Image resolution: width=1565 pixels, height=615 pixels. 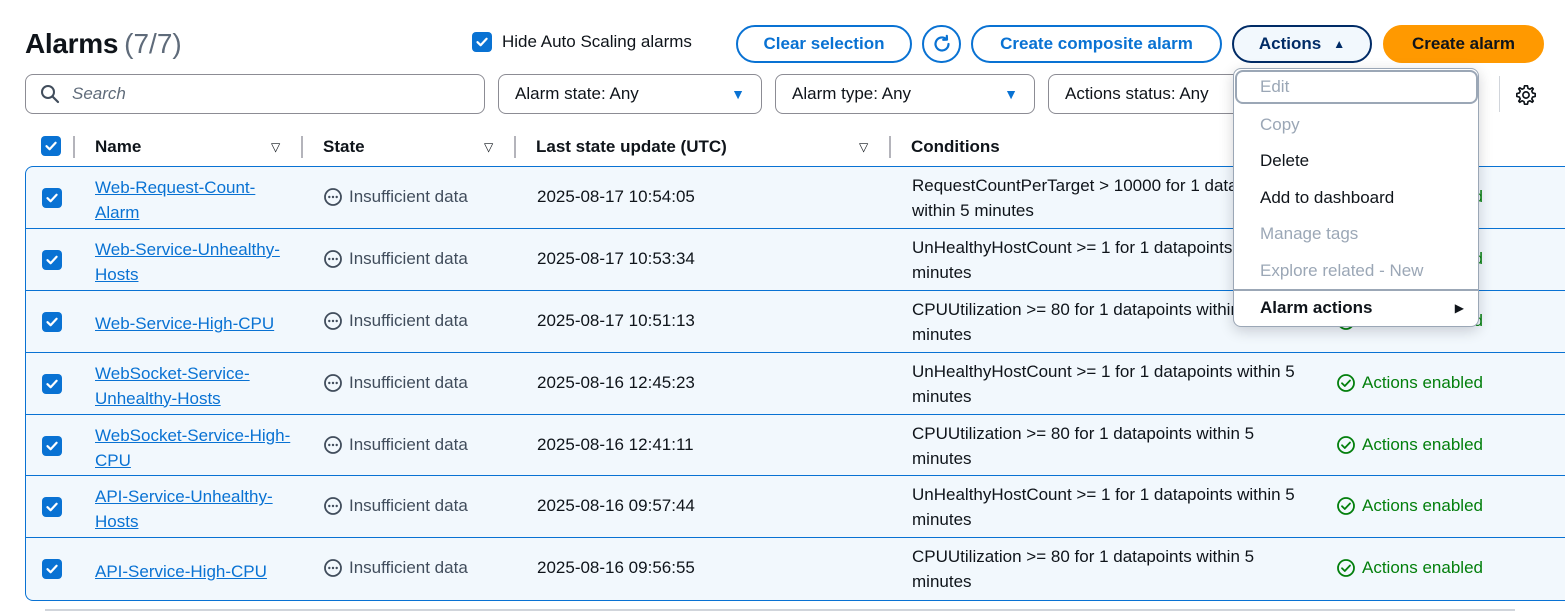 I want to click on hide-autoscaling-toggle: Hide Auto Scaling alarms, so click(x=582, y=42).